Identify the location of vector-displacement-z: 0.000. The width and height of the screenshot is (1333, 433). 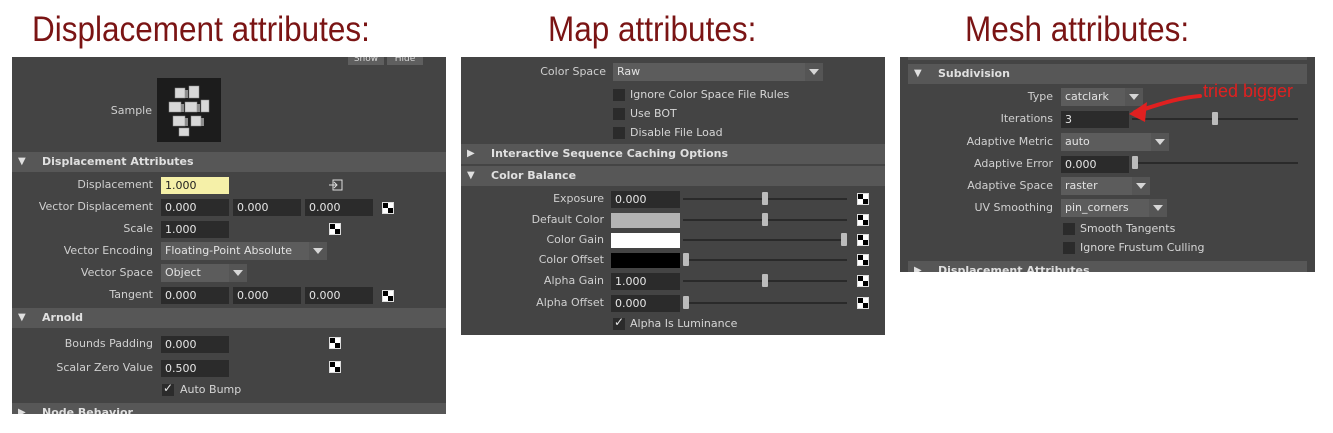
(339, 207).